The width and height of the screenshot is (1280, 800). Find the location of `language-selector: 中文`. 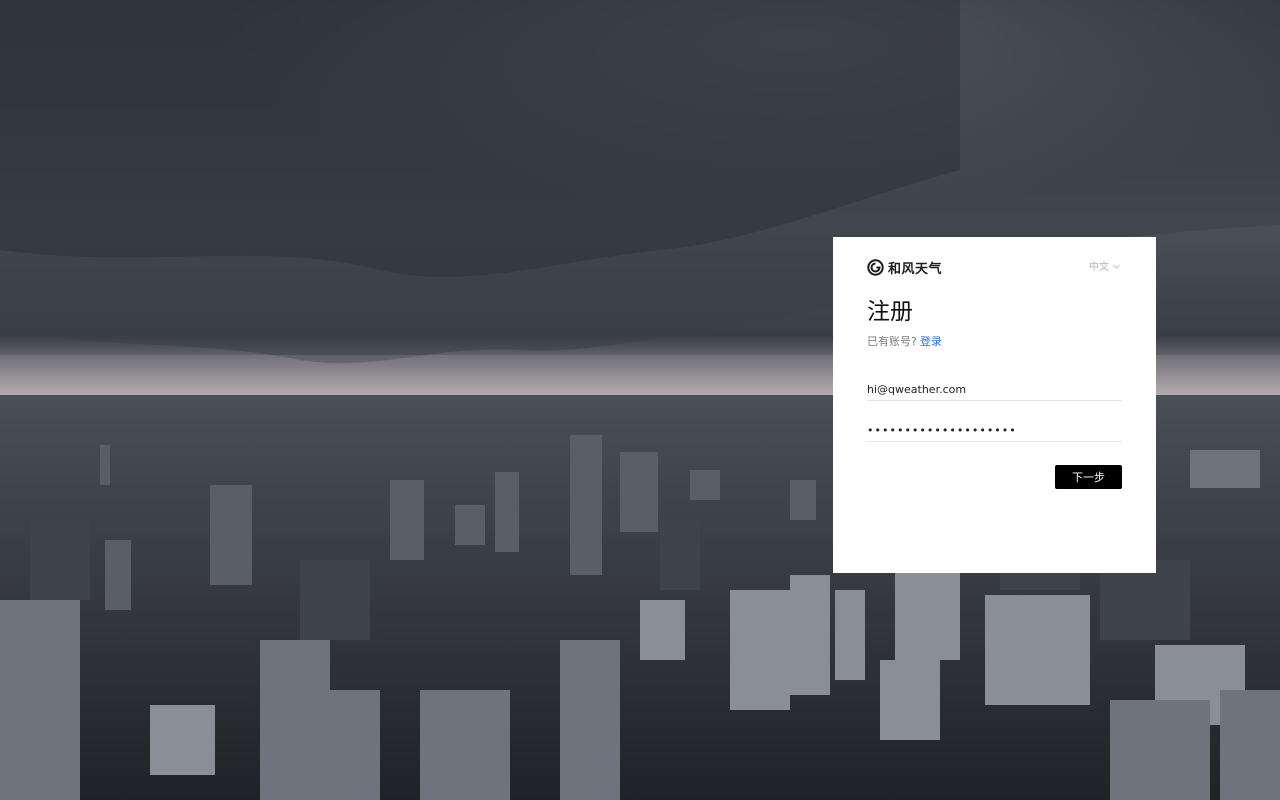

language-selector: 中文 is located at coordinates (1104, 265).